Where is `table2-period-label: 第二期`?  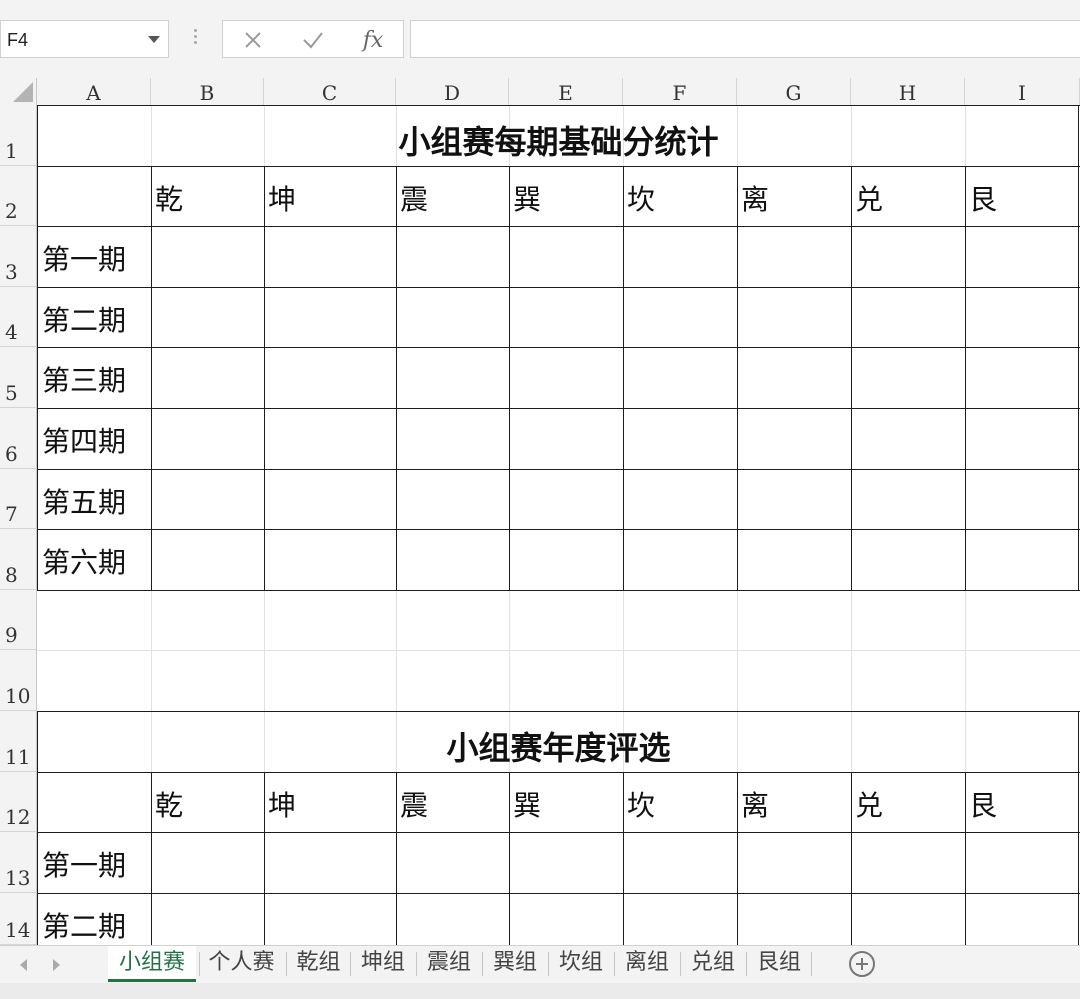
table2-period-label: 第二期 is located at coordinates (84, 926).